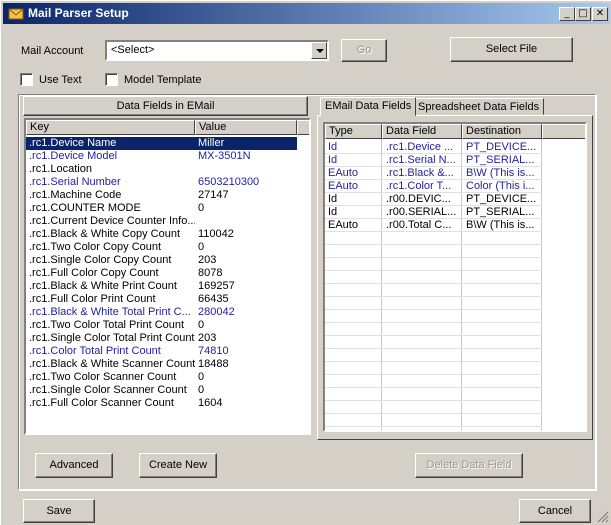  I want to click on list-item: .rc1.Single Color Total Print Count 203, so click(161, 338).